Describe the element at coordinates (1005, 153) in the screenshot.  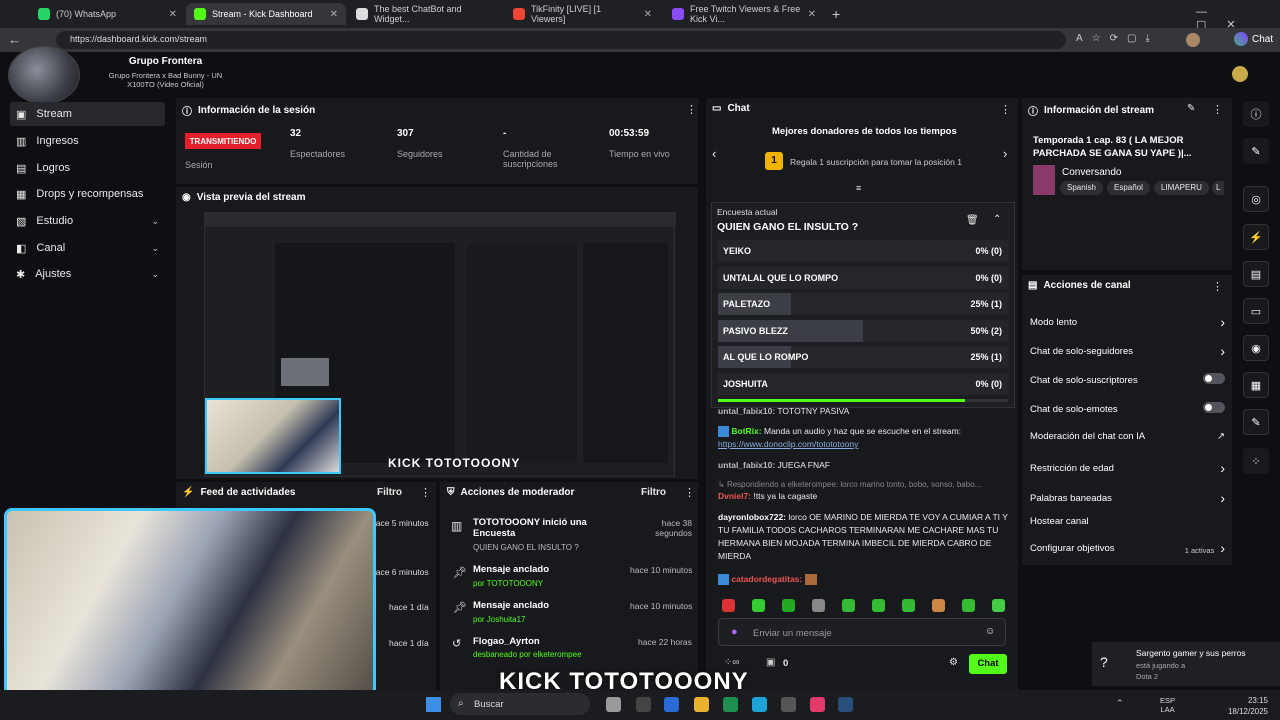
I see `chevron-right-icon: ›` at that location.